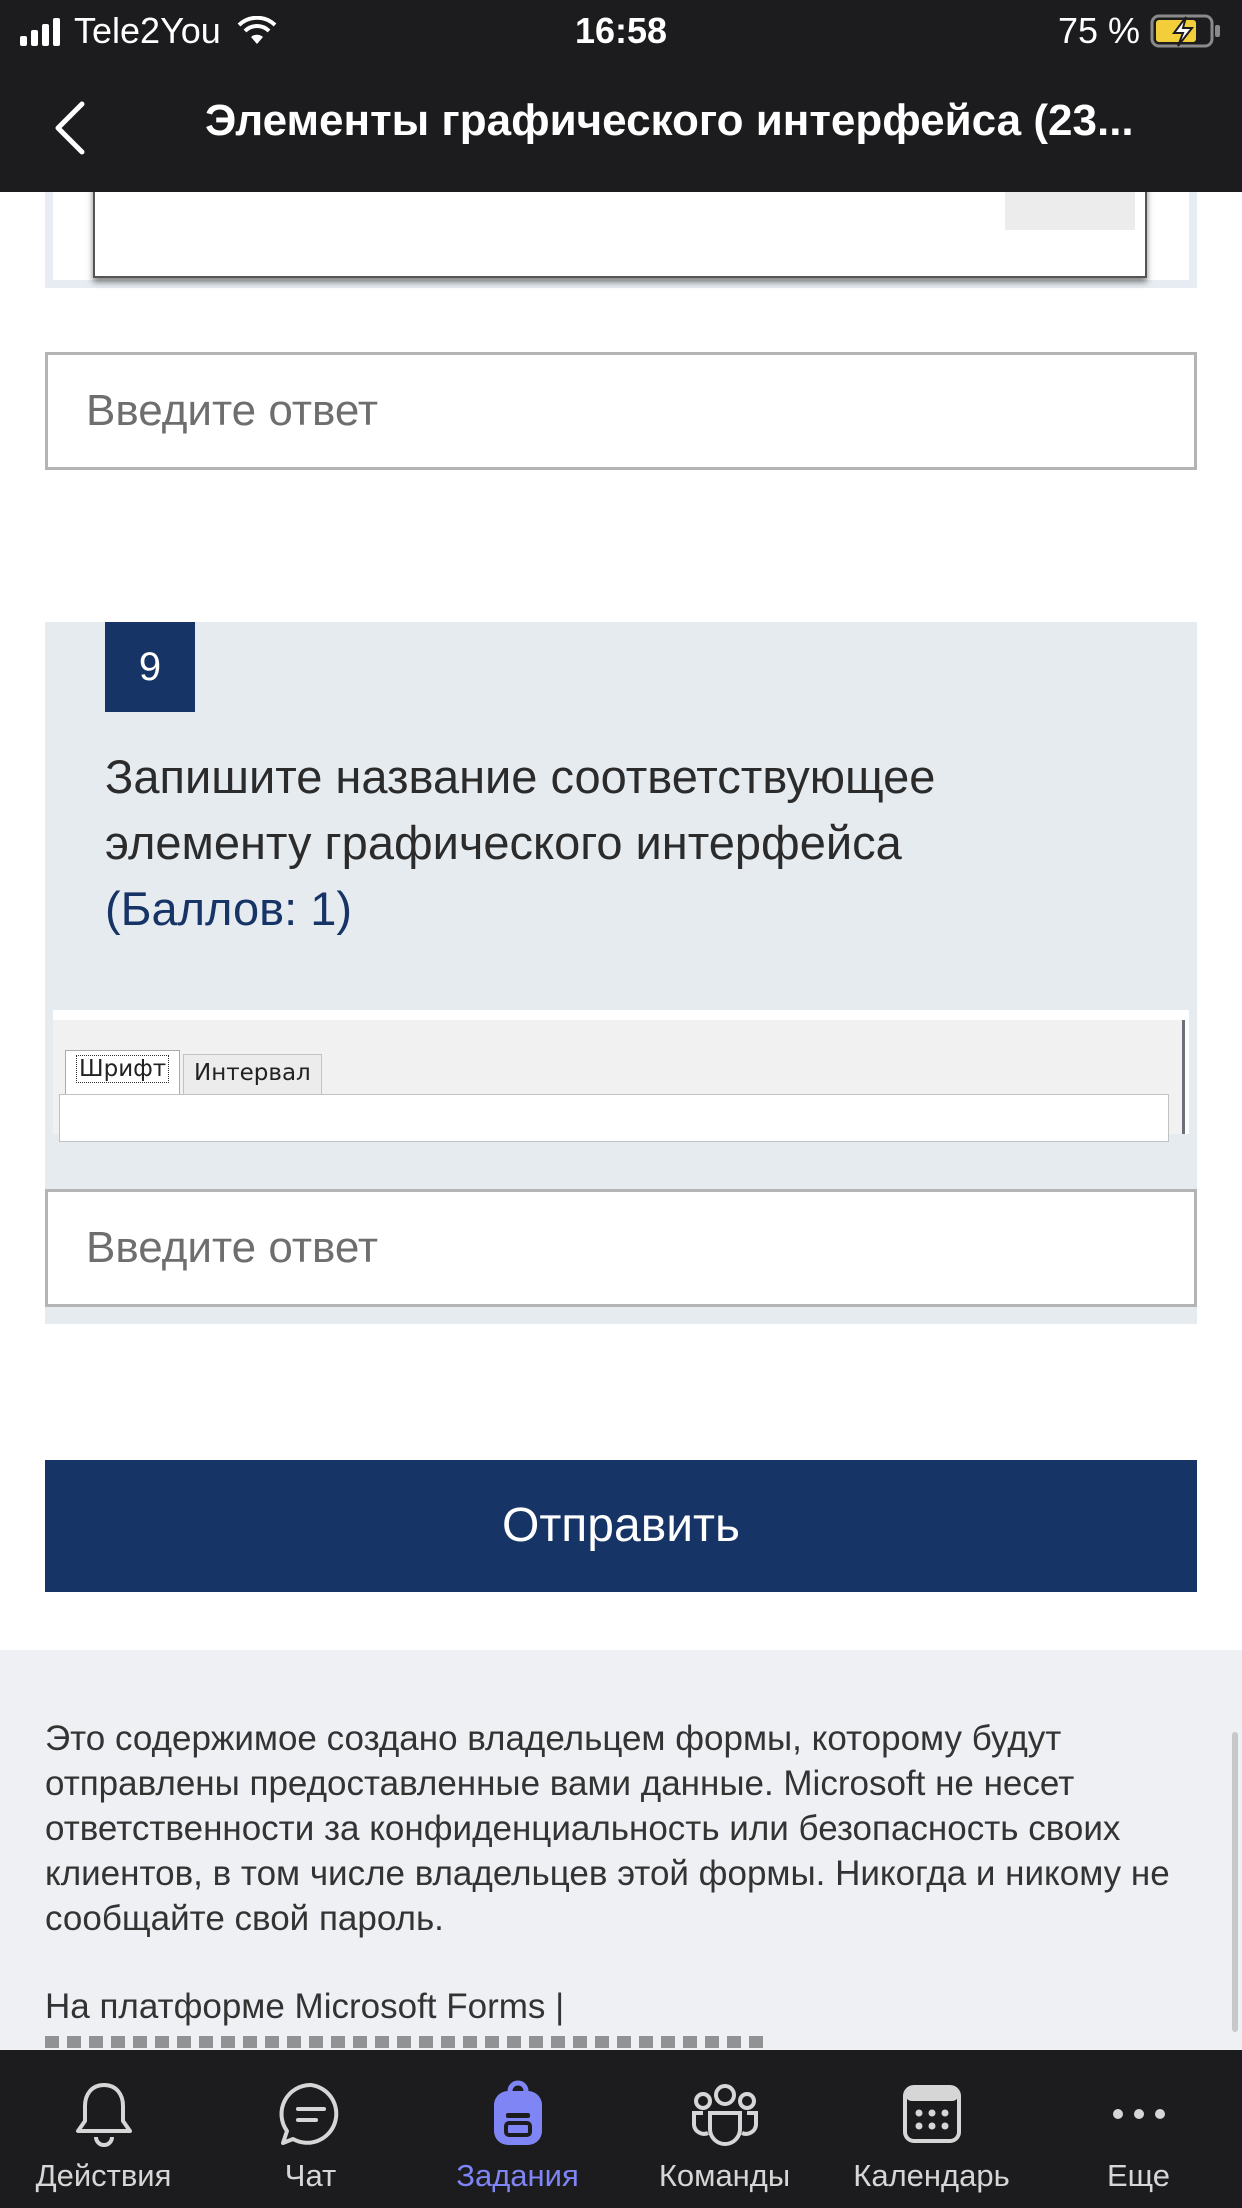  Describe the element at coordinates (252, 1074) in the screenshot. I see `image-tab-interval: Интервал` at that location.